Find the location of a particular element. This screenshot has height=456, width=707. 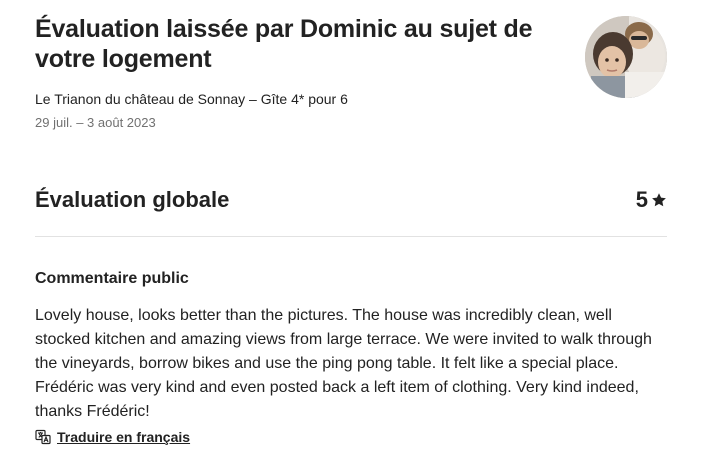

rating-value: 5 is located at coordinates (641, 199).